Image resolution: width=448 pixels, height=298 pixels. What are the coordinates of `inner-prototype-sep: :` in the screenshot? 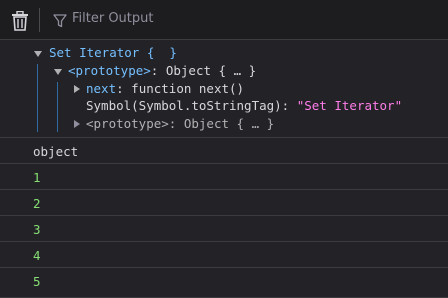 It's located at (176, 123).